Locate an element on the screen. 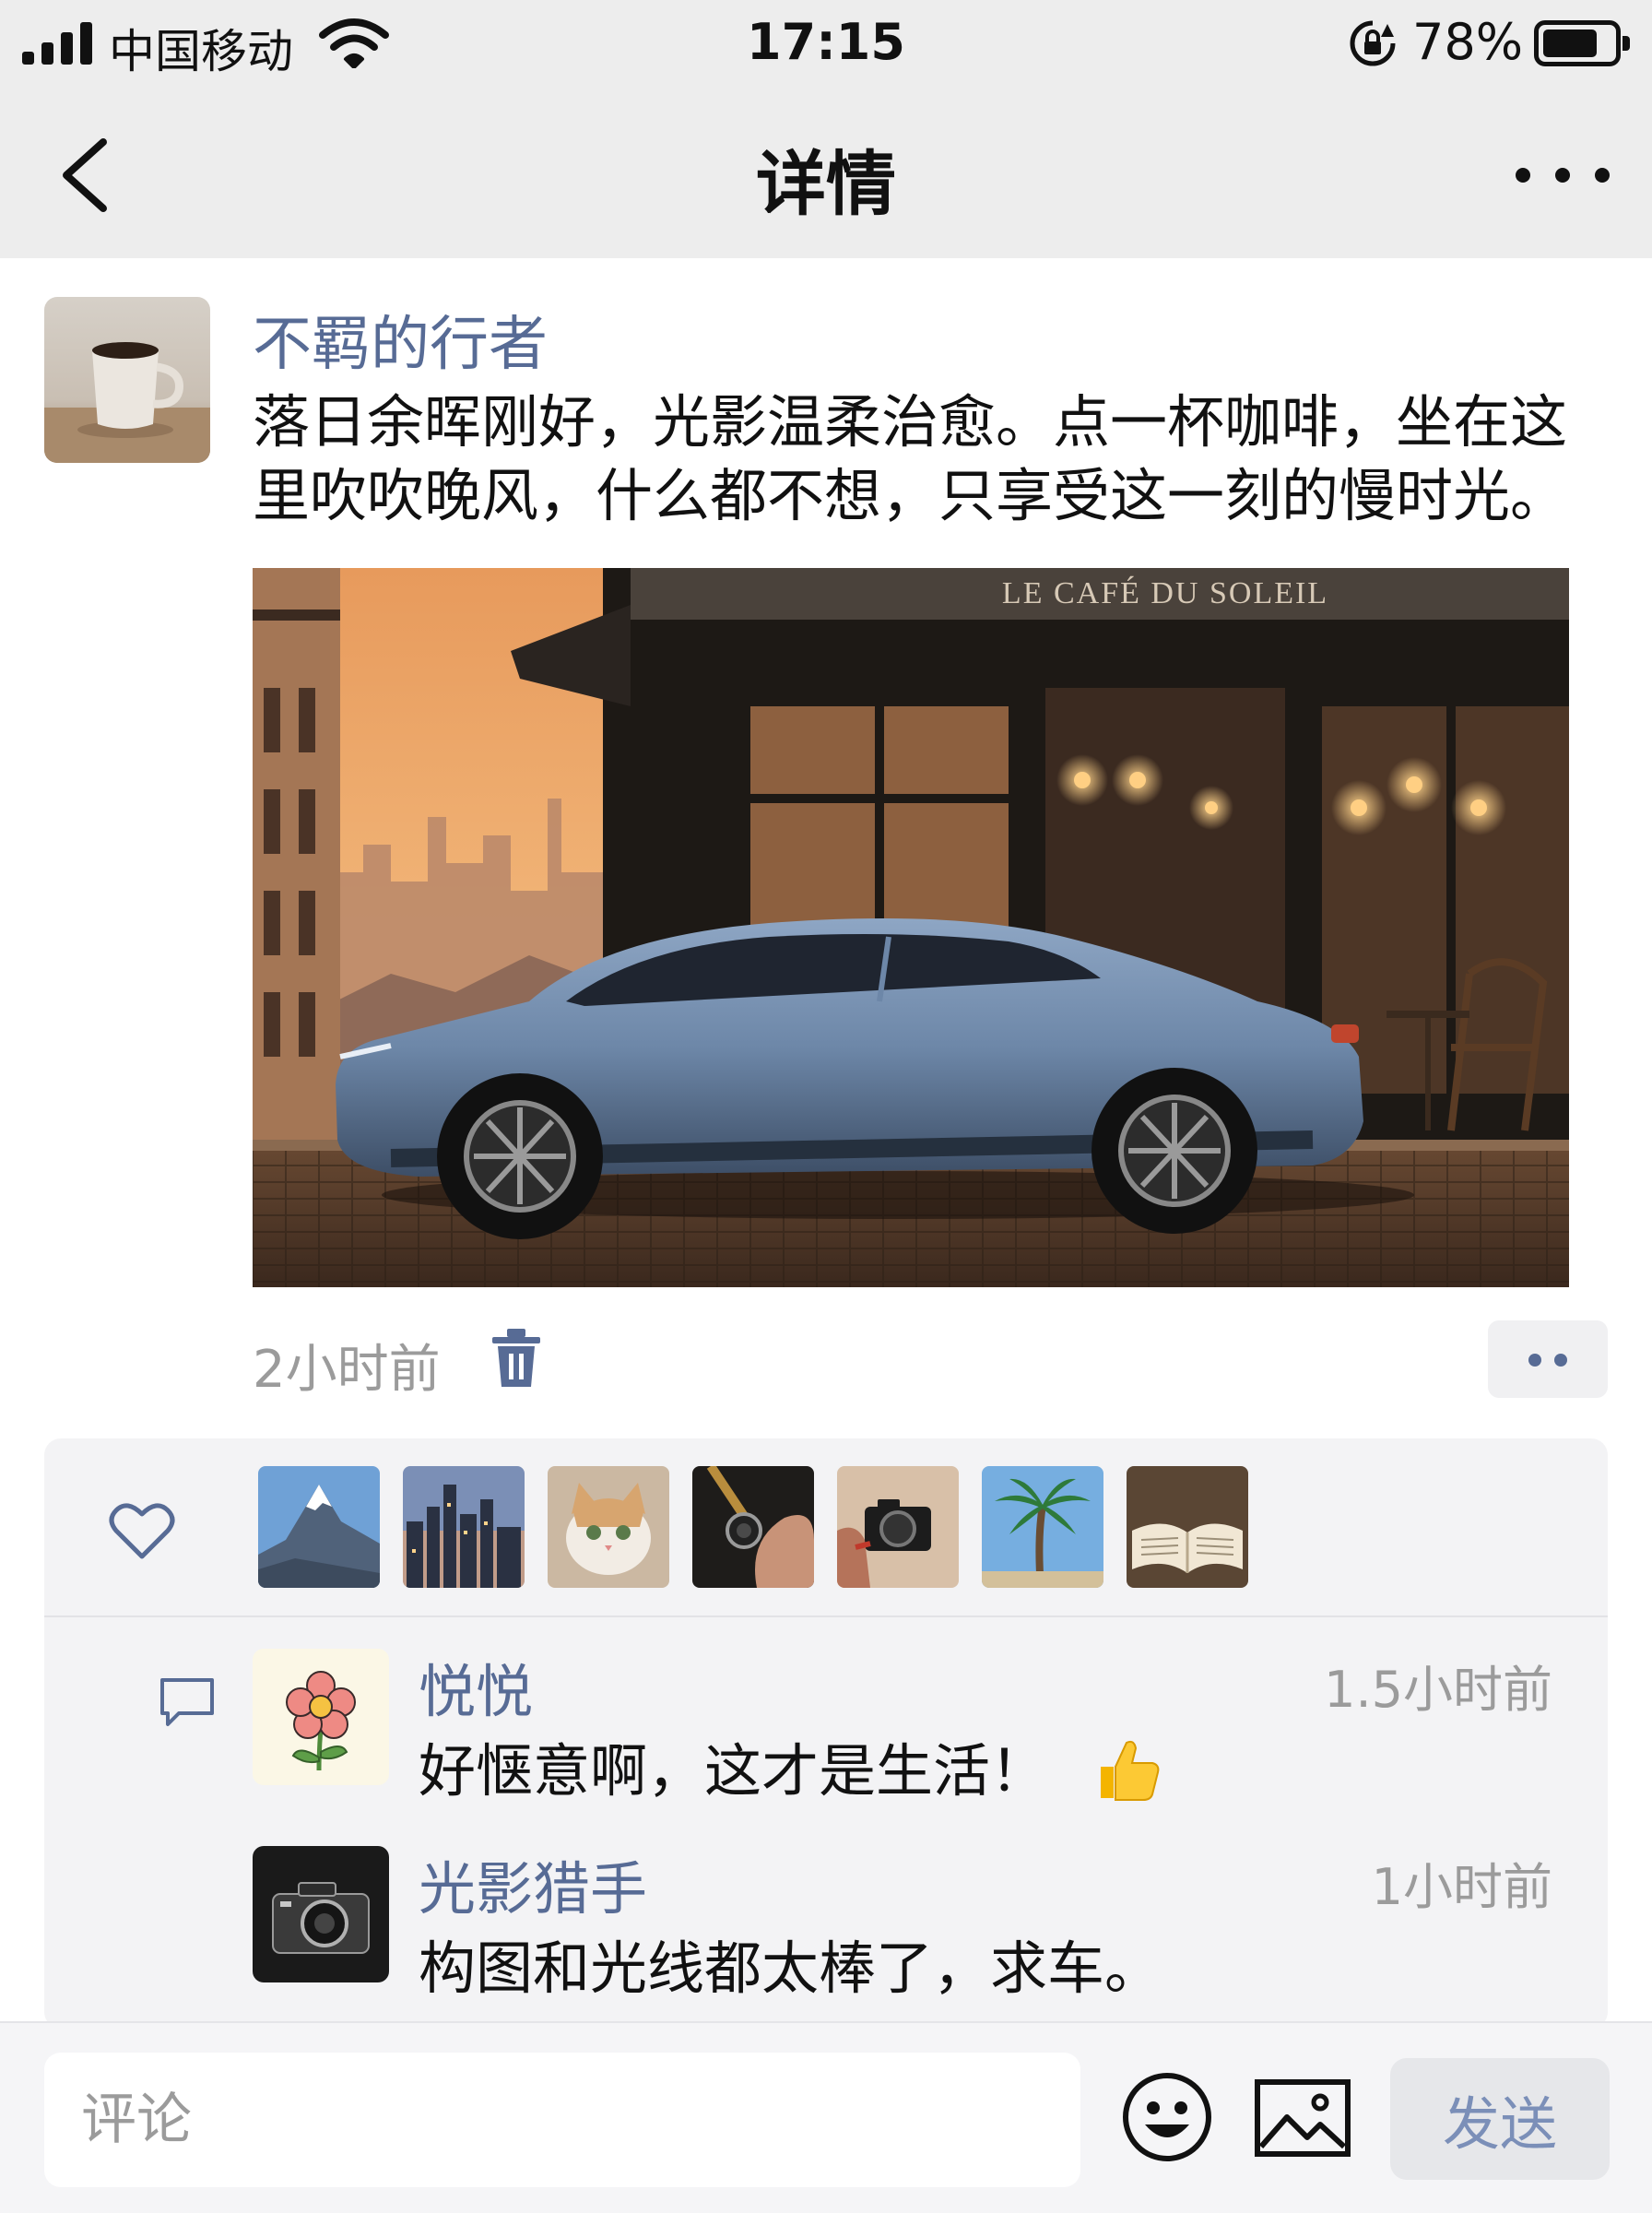  liker-avatar-city is located at coordinates (464, 1527).